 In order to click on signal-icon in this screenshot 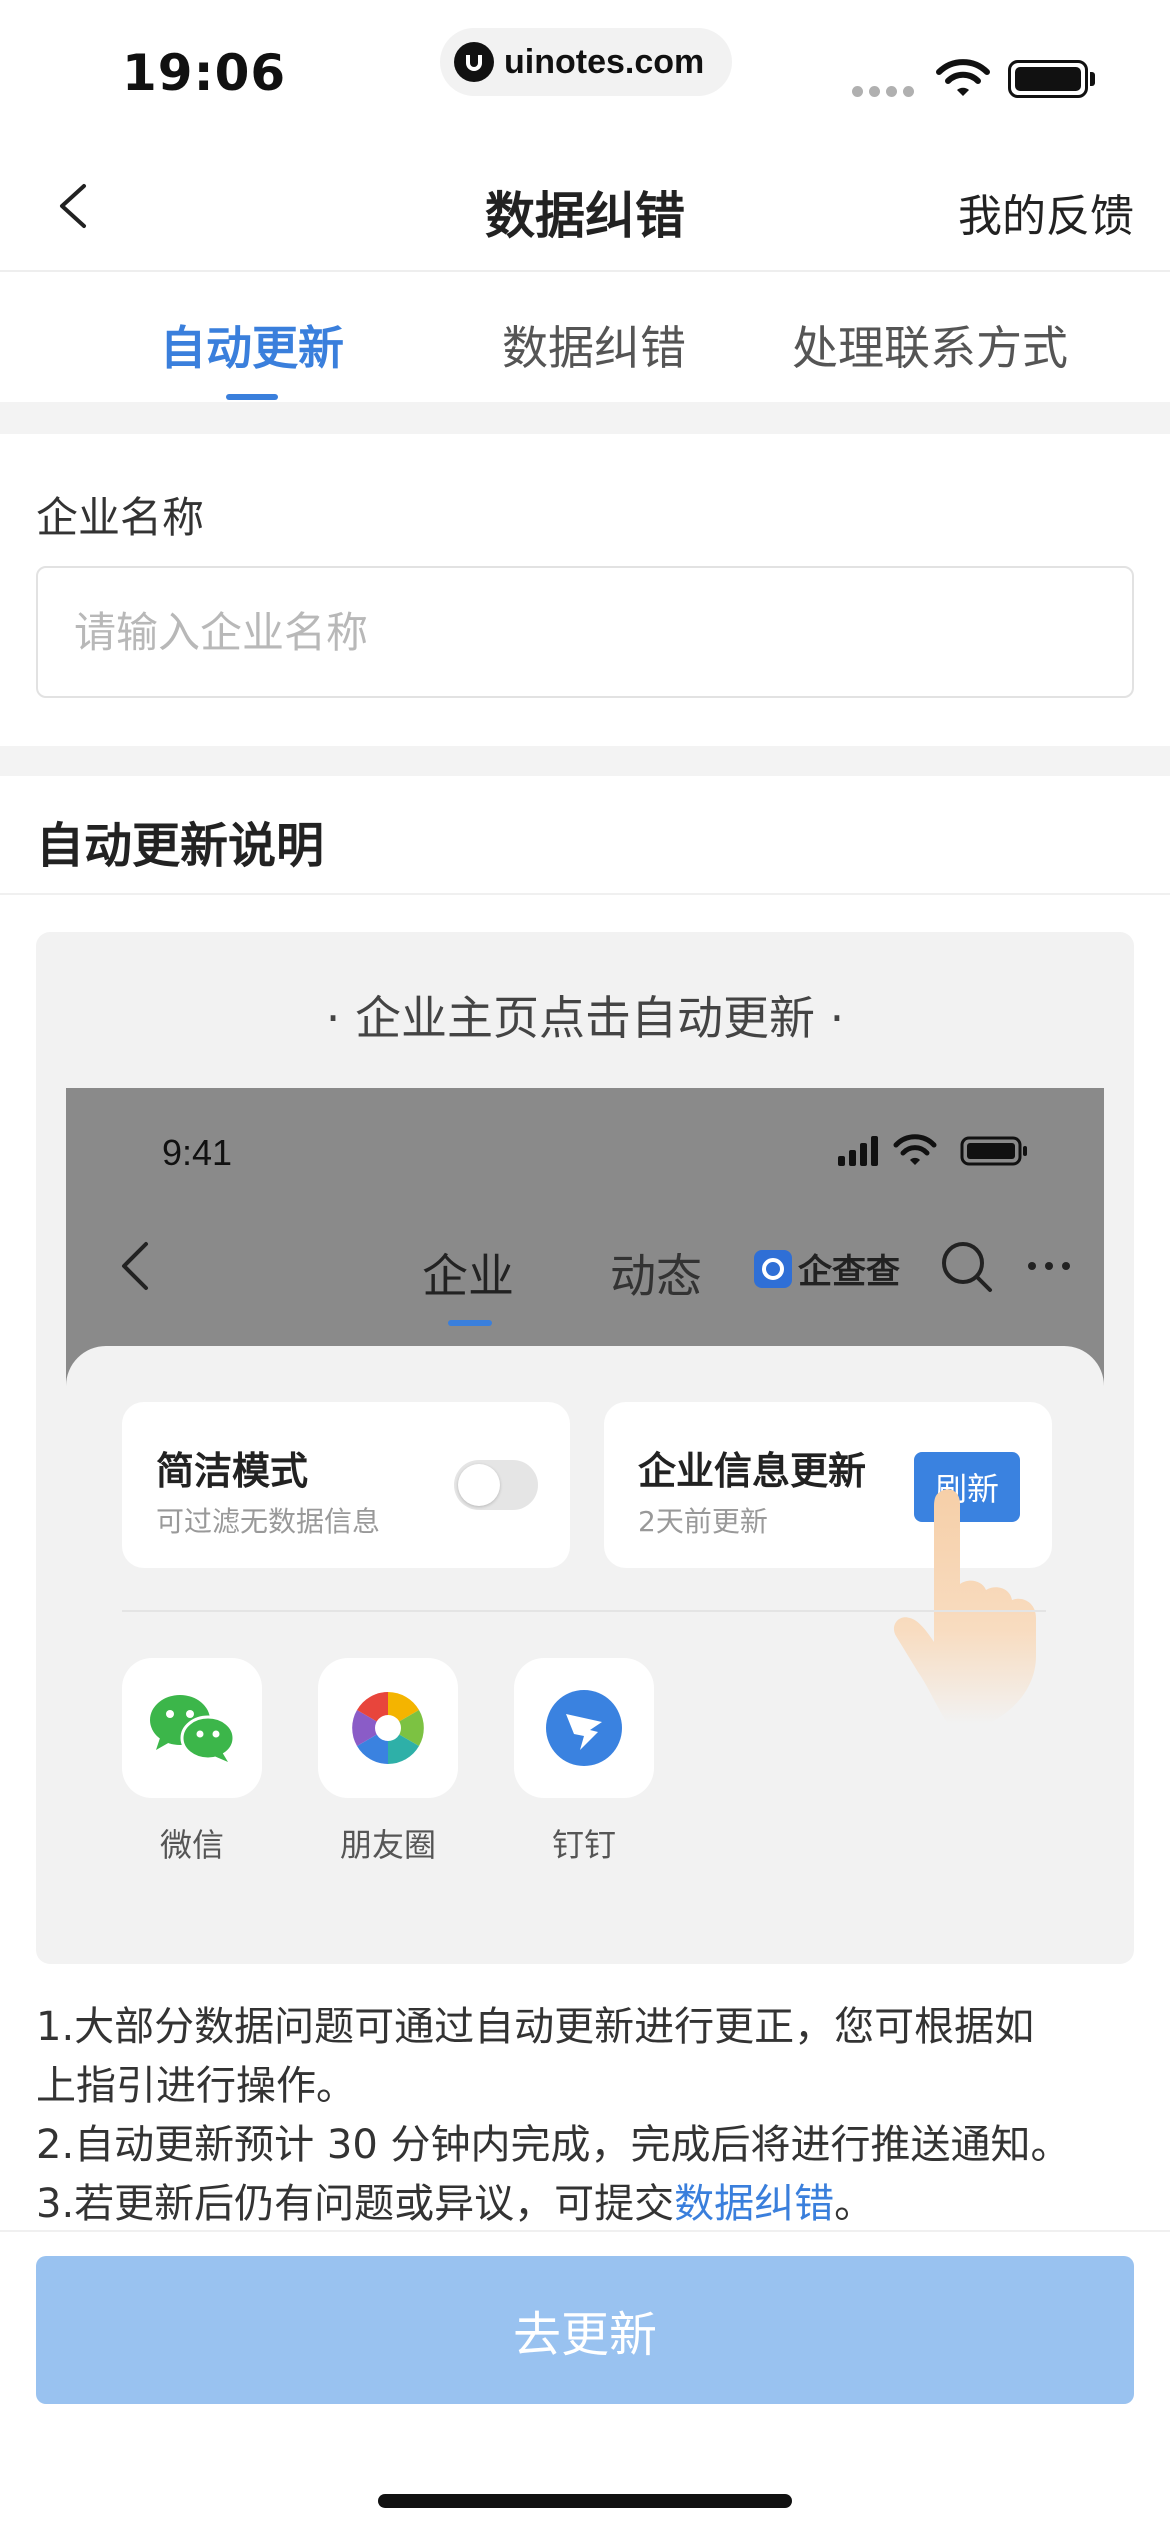, I will do `click(883, 91)`.